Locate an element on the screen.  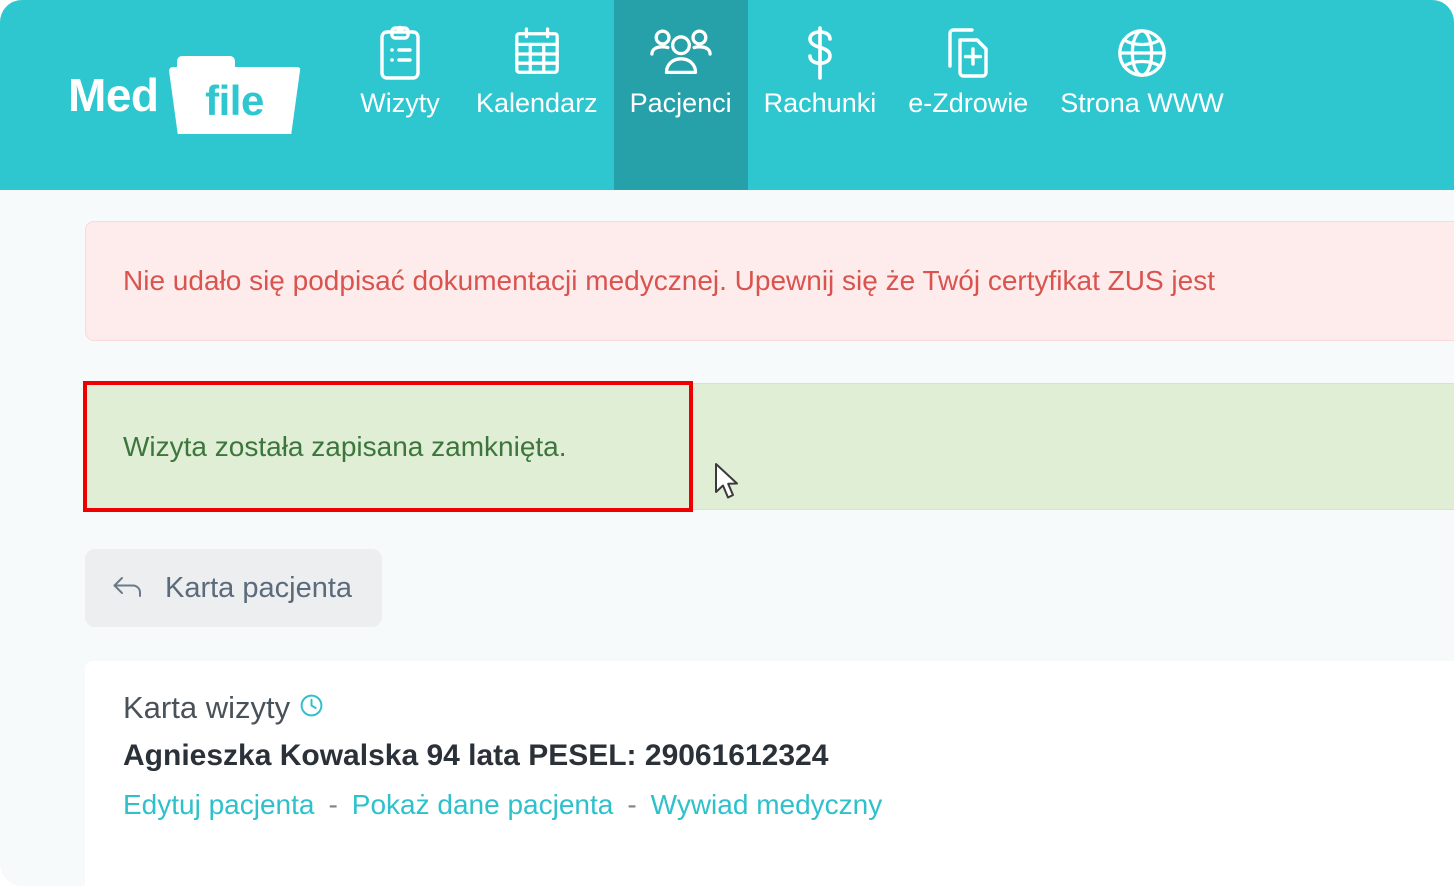
nav-label-strona-www: Strona WWW is located at coordinates (1142, 103).